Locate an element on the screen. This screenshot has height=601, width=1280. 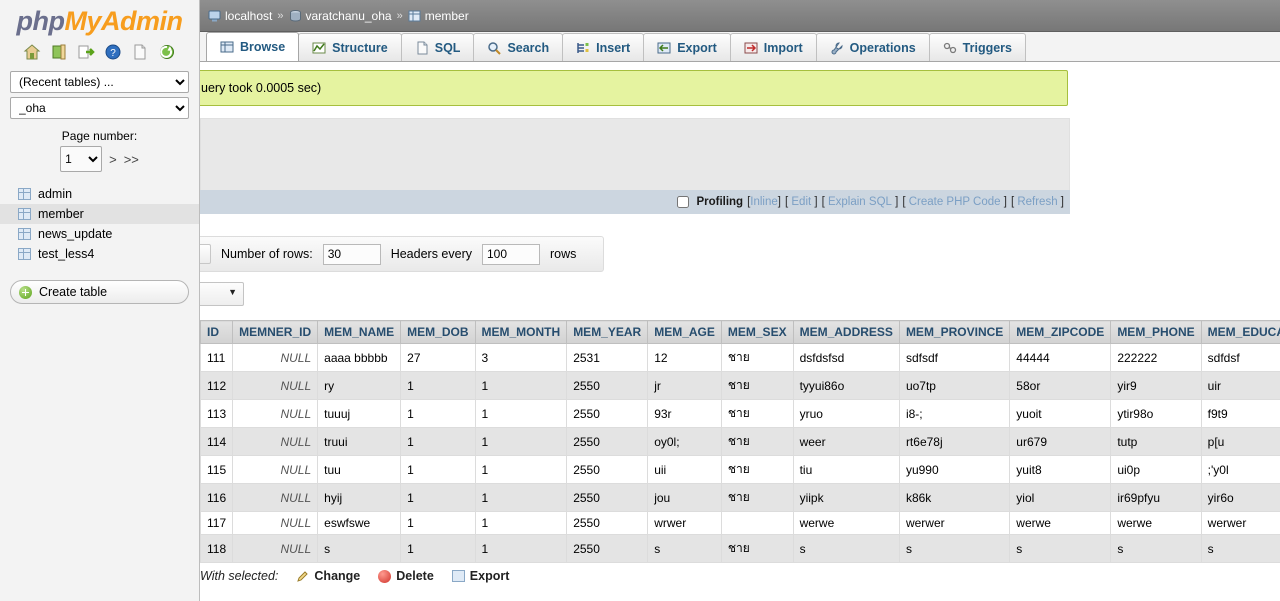
tab-search: Search is located at coordinates (518, 47).